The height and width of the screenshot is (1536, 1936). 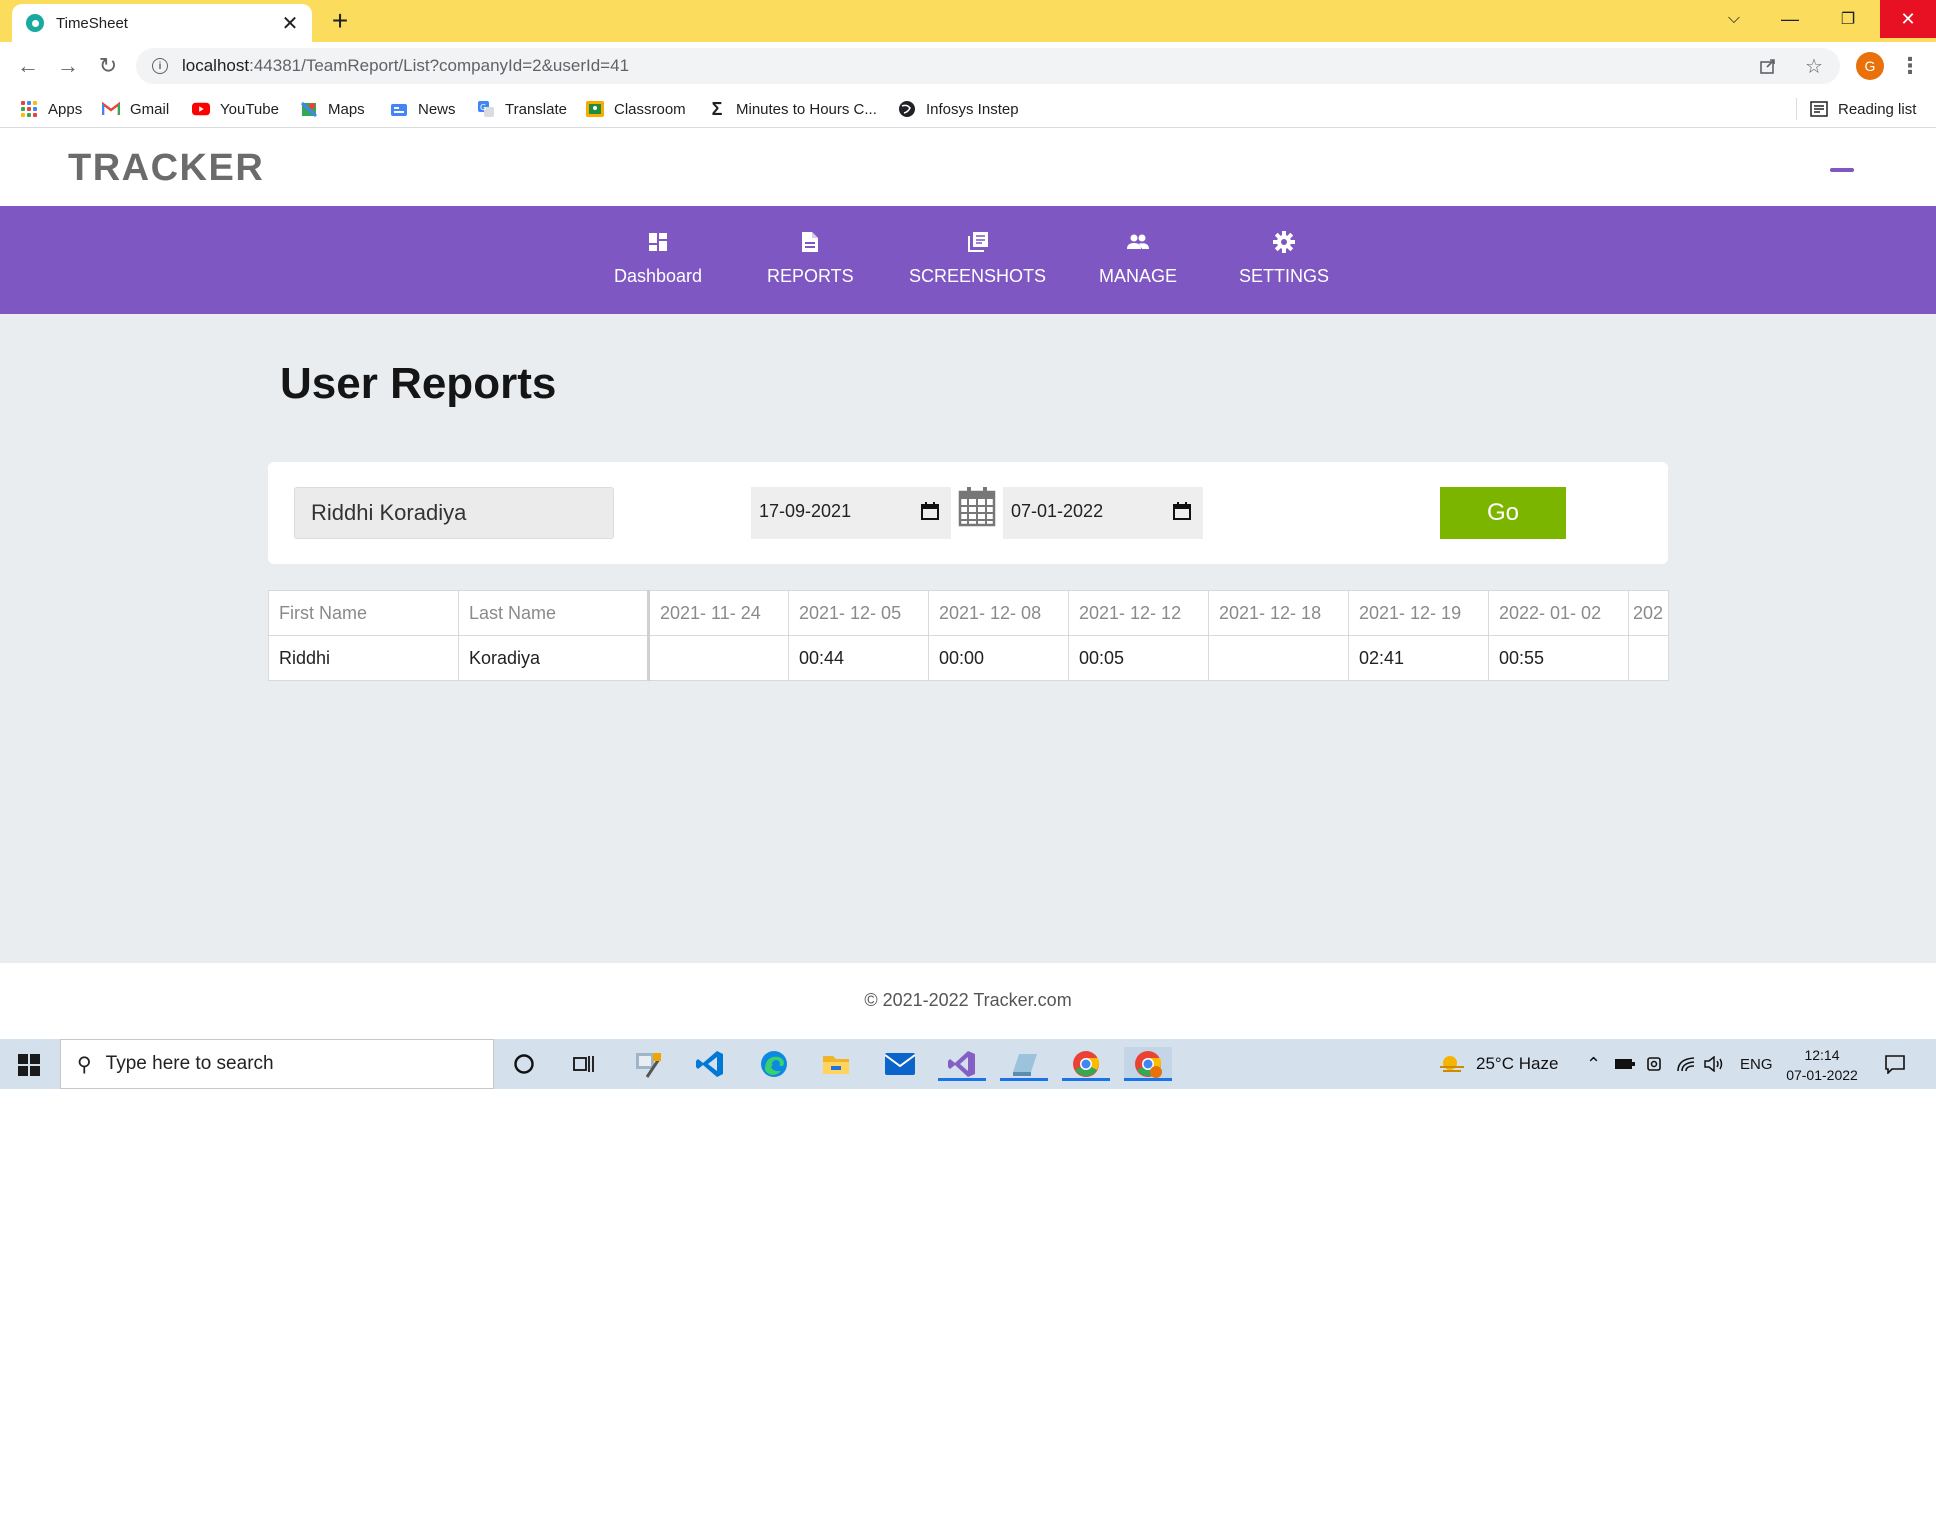 What do you see at coordinates (483, 107) in the screenshot?
I see `svg-text: G` at bounding box center [483, 107].